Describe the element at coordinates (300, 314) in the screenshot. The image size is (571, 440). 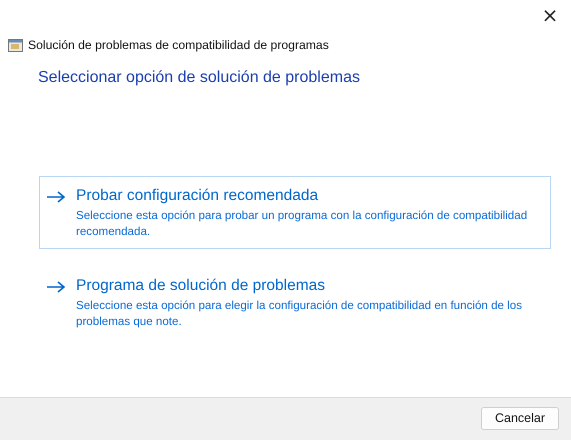
I see `option-description: Seleccione esta opción para elegir la configuración de compatibilidad en función de los problemas que note.` at that location.